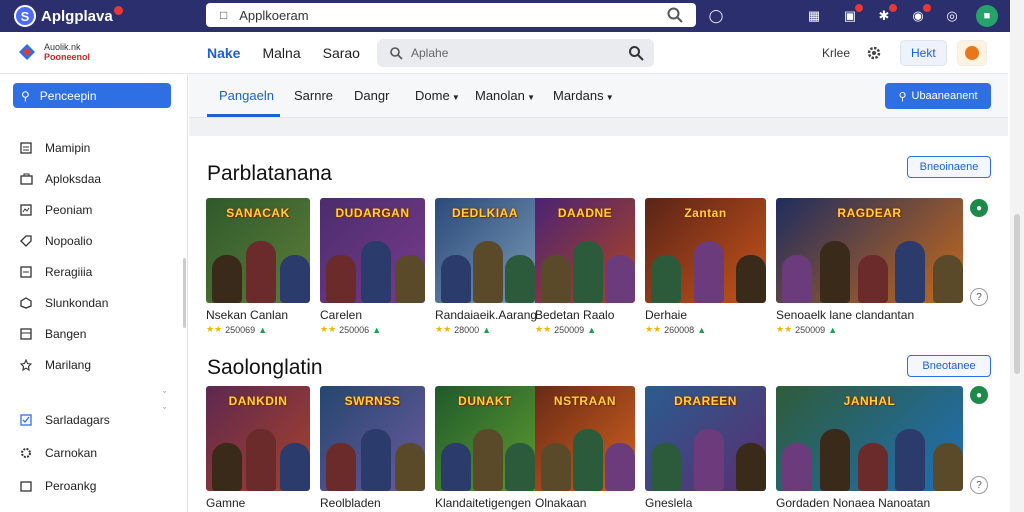  Describe the element at coordinates (515, 53) in the screenshot. I see `site-search-input: Aplahe` at that location.